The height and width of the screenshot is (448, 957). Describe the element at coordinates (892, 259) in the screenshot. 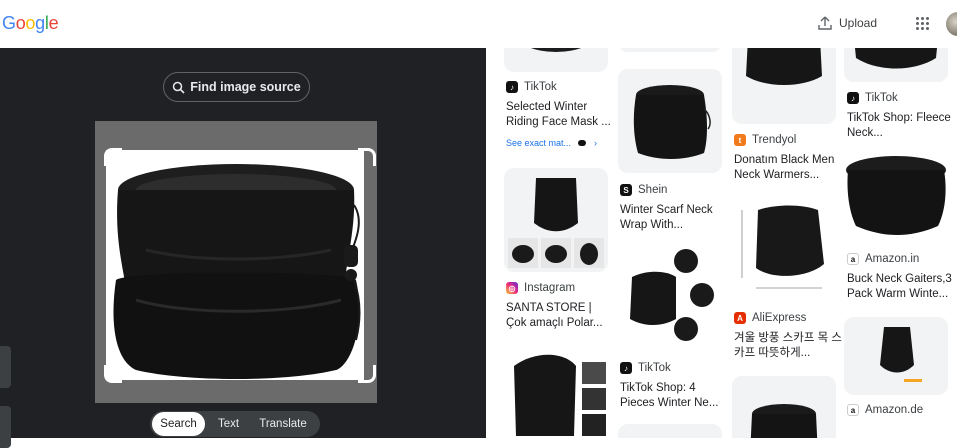

I see `result-source-label: Amazon.in` at that location.